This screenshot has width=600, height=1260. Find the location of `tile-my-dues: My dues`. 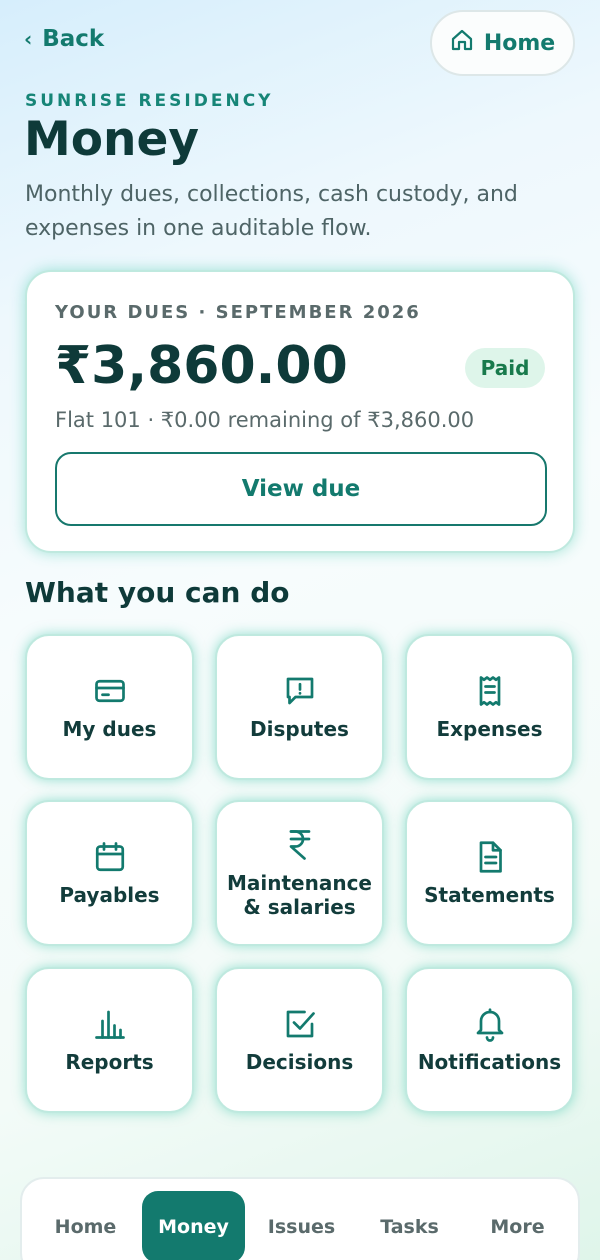

tile-my-dues: My dues is located at coordinates (109, 707).